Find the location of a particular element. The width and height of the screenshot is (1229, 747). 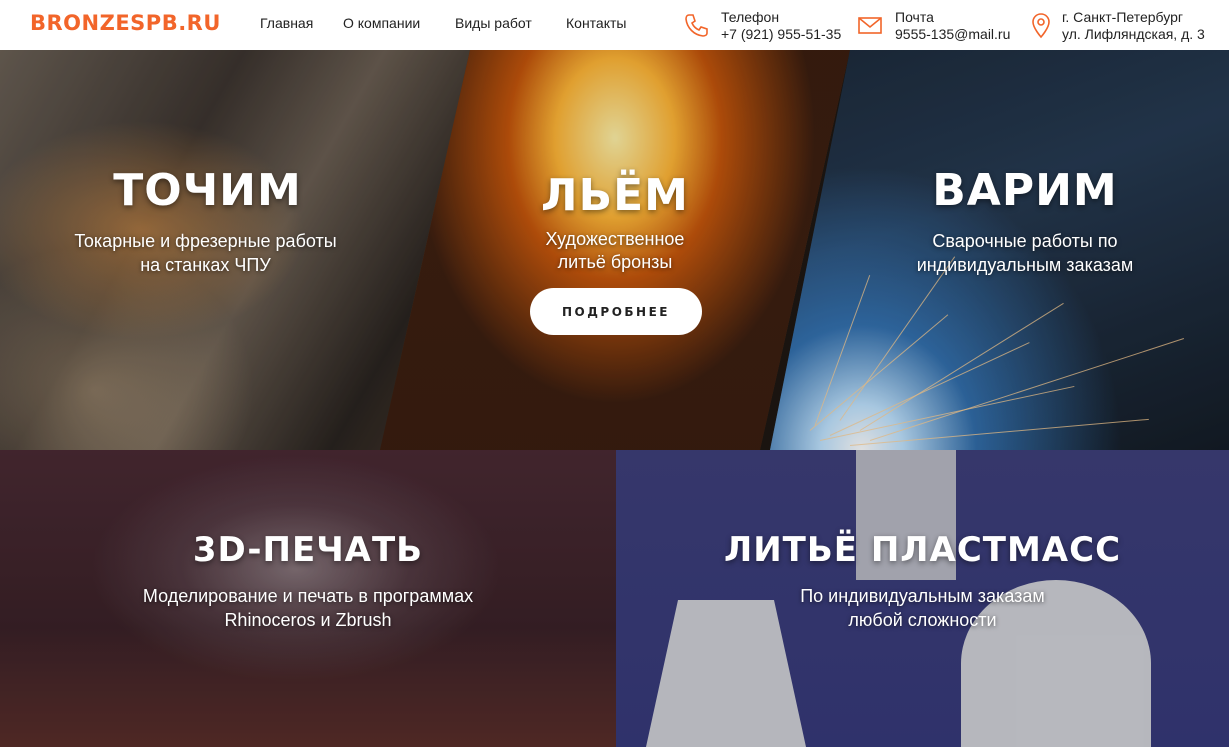

location-pin-icon is located at coordinates (1041, 26).